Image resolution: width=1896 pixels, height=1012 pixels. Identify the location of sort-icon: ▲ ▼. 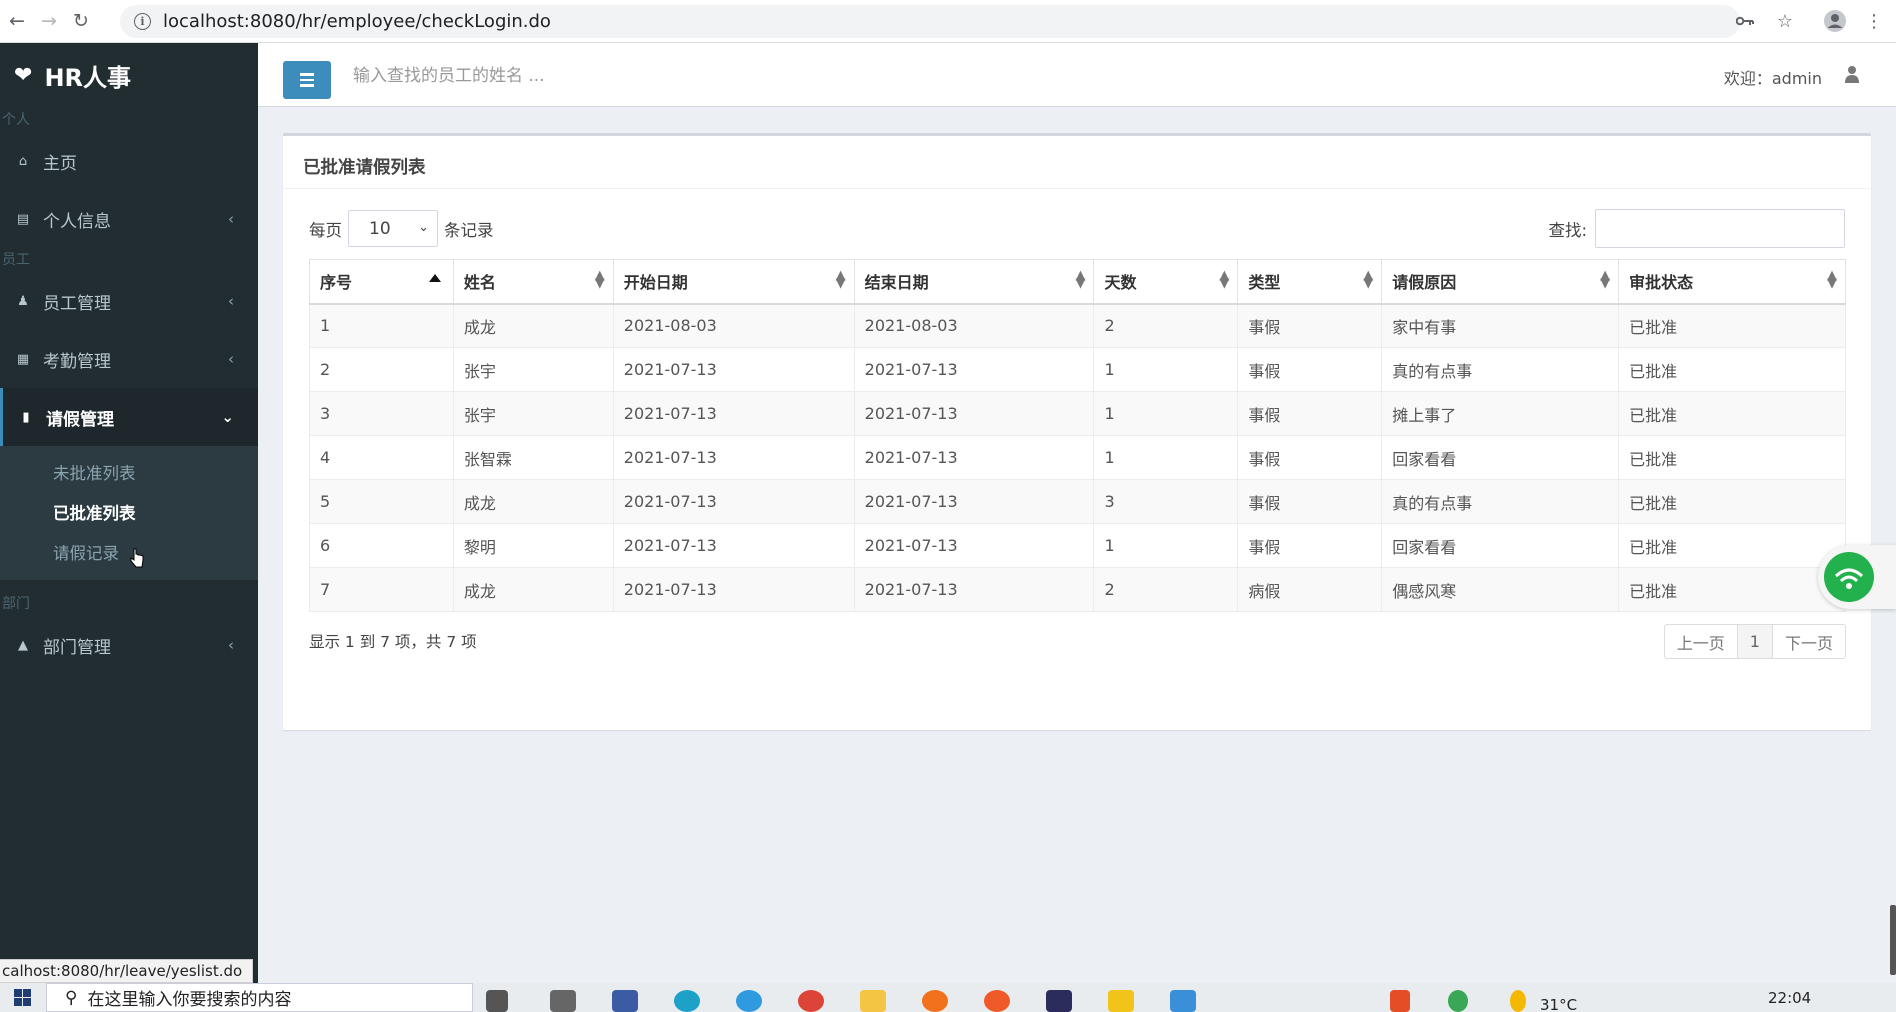
(840, 279).